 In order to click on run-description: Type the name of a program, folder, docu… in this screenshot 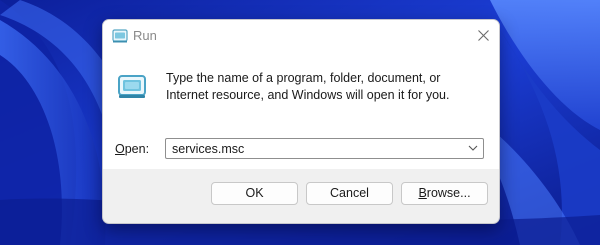, I will do `click(308, 86)`.